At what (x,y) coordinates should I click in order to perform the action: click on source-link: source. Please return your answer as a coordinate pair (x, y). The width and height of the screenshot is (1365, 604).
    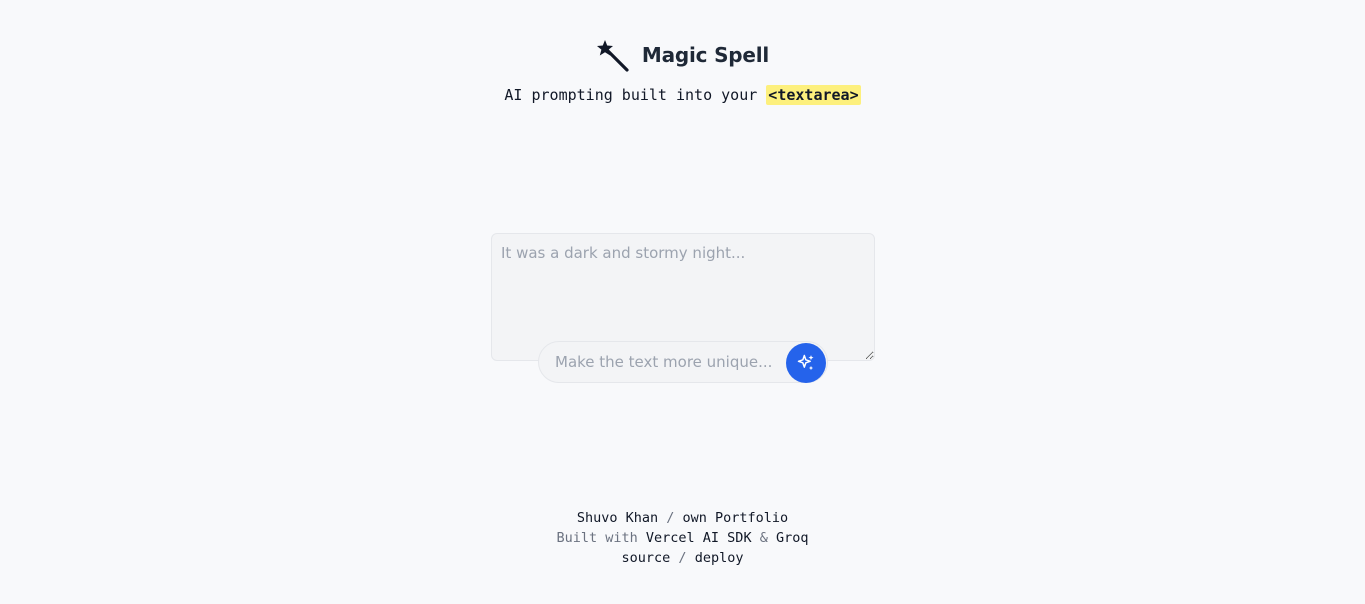
    Looking at the image, I should click on (646, 558).